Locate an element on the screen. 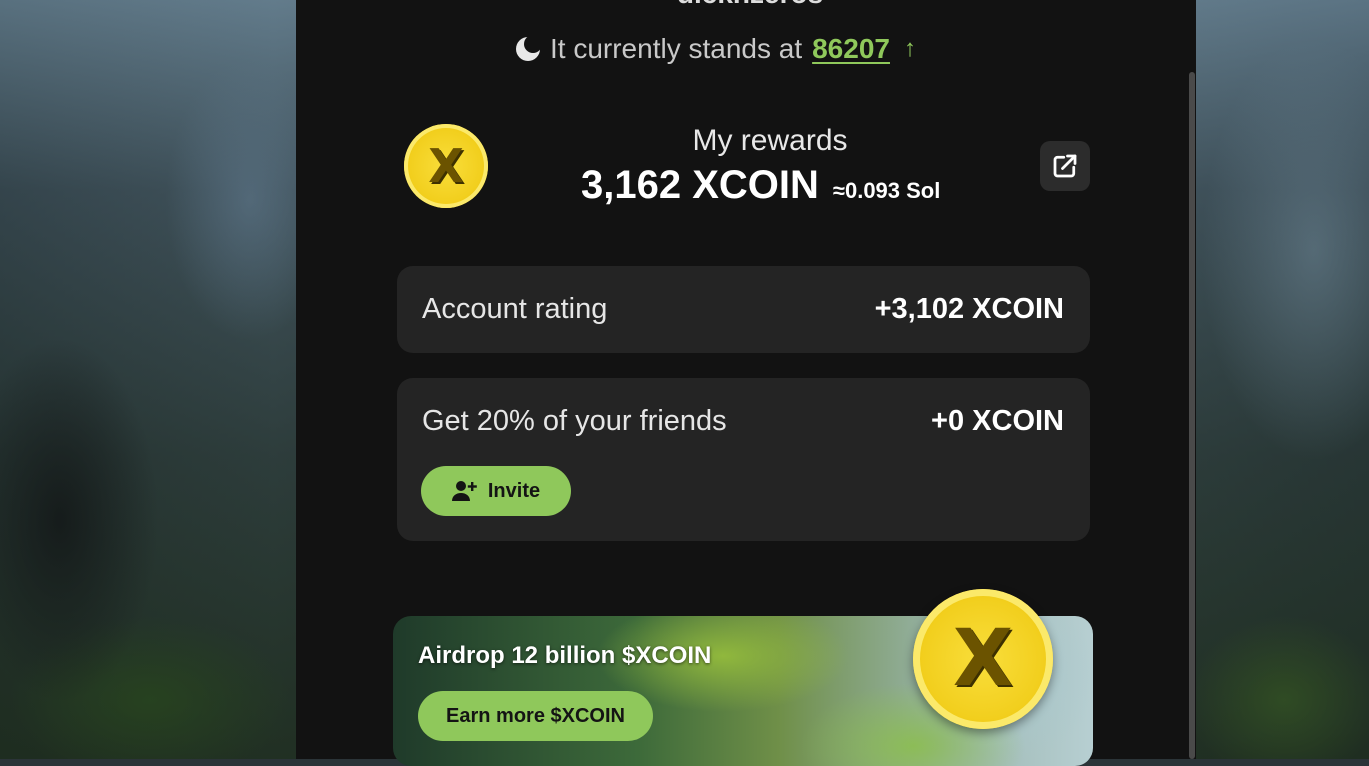 The height and width of the screenshot is (766, 1369). standing-value-link: 86207 is located at coordinates (851, 49).